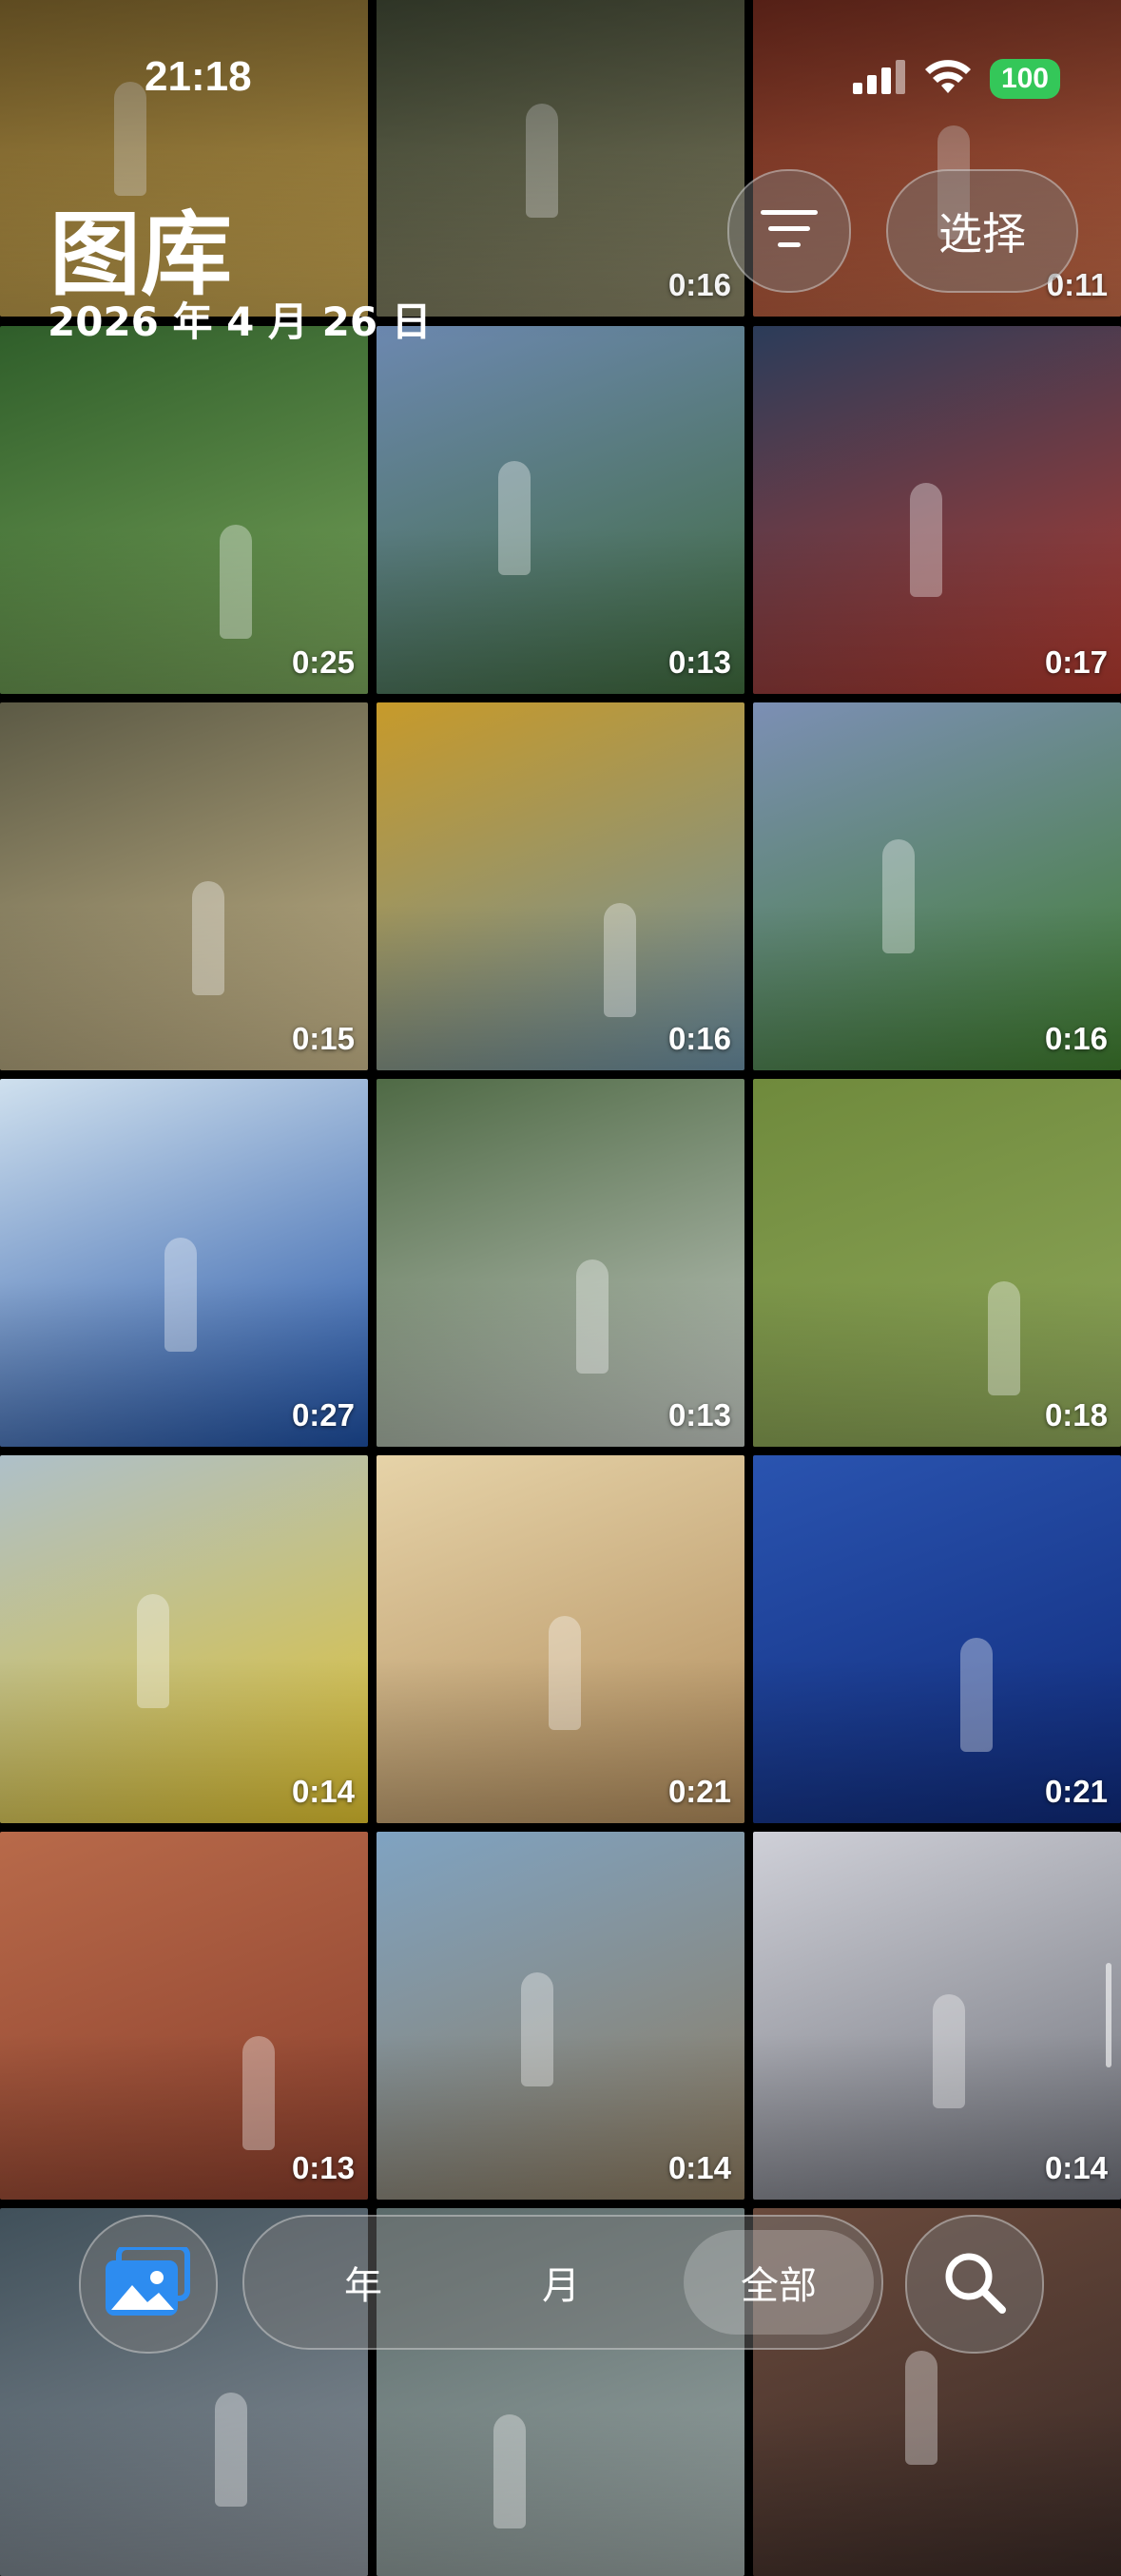 This screenshot has height=2576, width=1121. I want to click on video-duration: 0:25, so click(323, 662).